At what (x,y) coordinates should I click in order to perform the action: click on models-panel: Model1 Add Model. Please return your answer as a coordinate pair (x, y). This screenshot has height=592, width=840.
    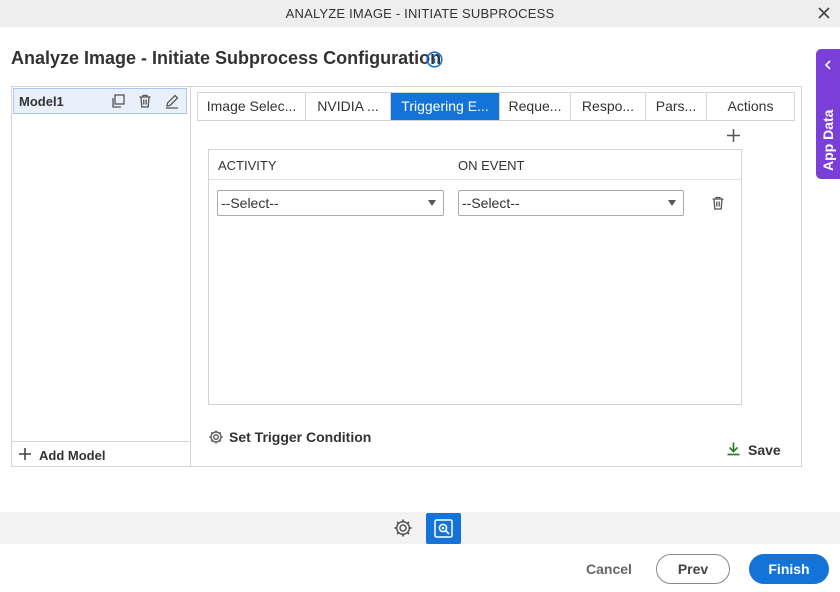
    Looking at the image, I should click on (101, 276).